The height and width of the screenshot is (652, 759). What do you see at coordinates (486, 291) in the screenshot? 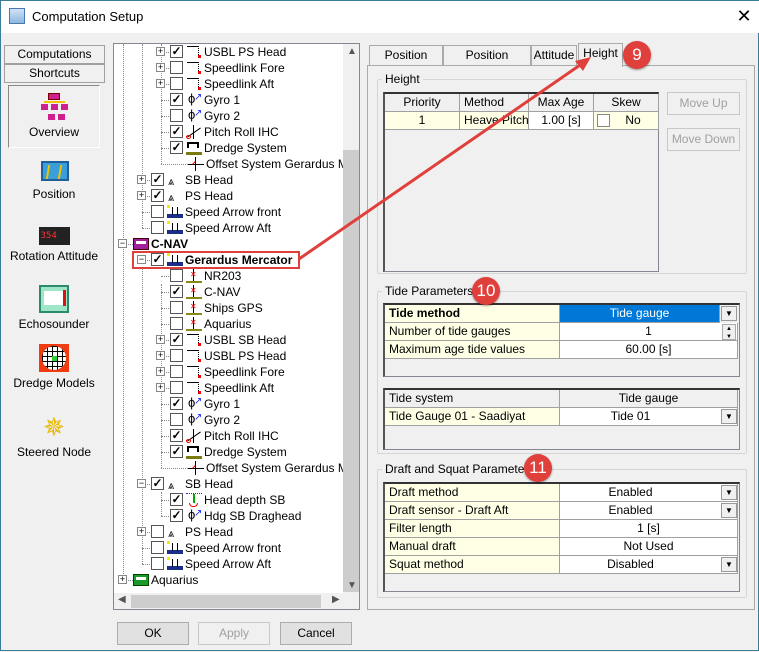
I see `annotation-badge-10: 10` at bounding box center [486, 291].